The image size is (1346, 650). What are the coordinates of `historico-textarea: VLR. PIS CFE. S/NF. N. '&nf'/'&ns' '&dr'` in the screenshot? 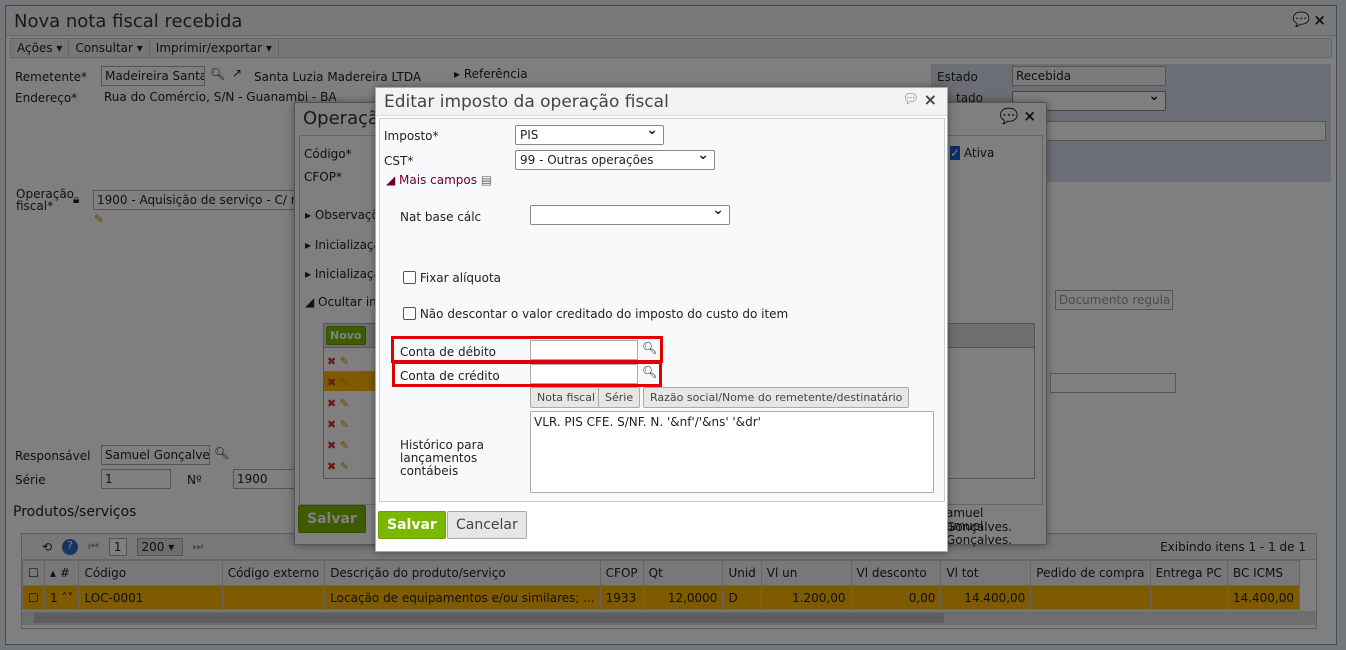 It's located at (732, 452).